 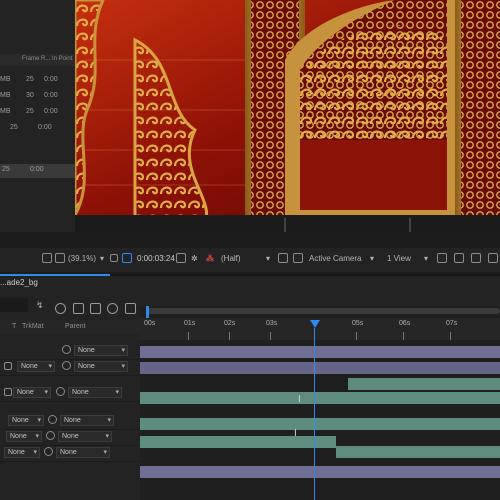 I want to click on frame-blending-icon, so click(x=95, y=308).